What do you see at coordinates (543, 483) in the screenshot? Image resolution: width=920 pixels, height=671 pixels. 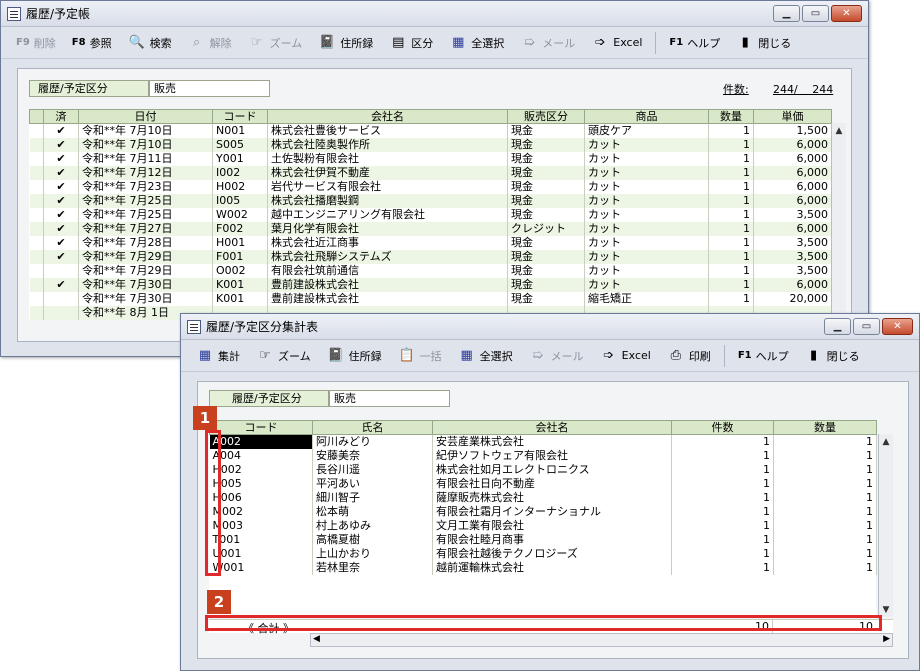 I see `table-row: H005 平河あい 有限会社日向不動産 1 1` at bounding box center [543, 483].